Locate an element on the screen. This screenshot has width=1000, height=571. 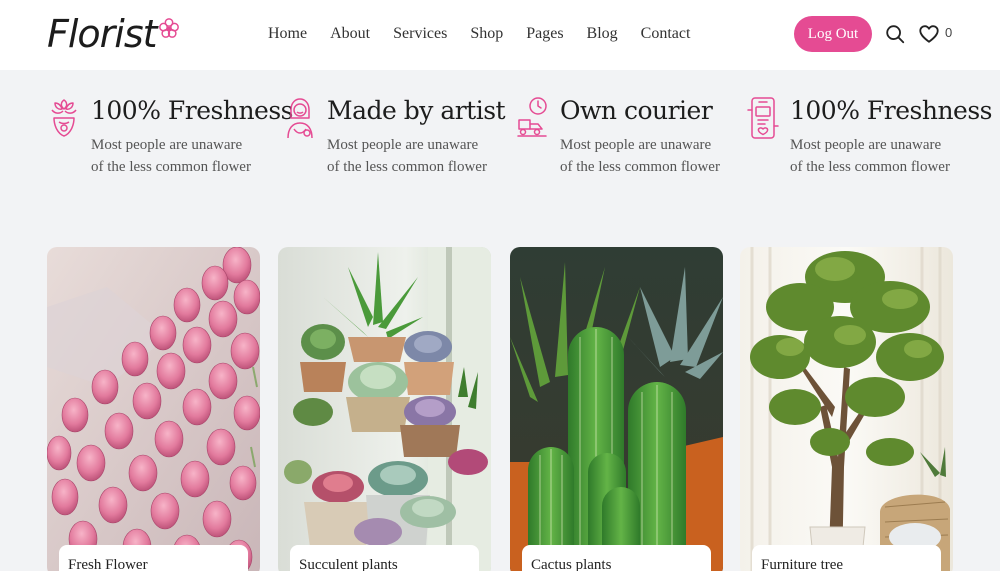
nav-pages: Pages is located at coordinates (544, 34).